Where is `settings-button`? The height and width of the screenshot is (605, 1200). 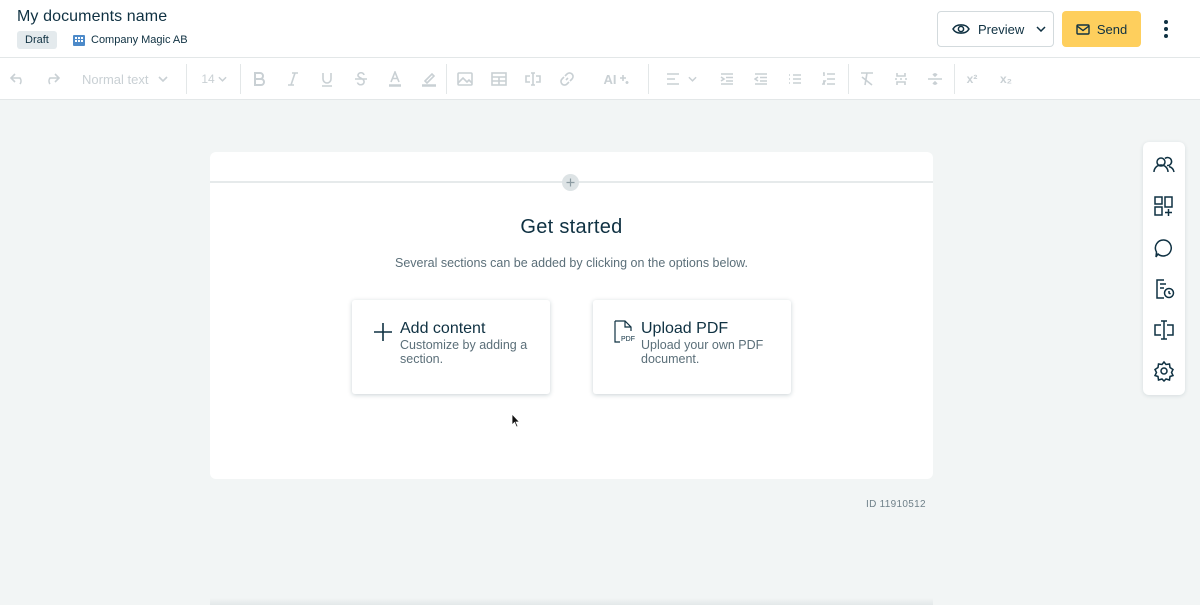 settings-button is located at coordinates (1164, 371).